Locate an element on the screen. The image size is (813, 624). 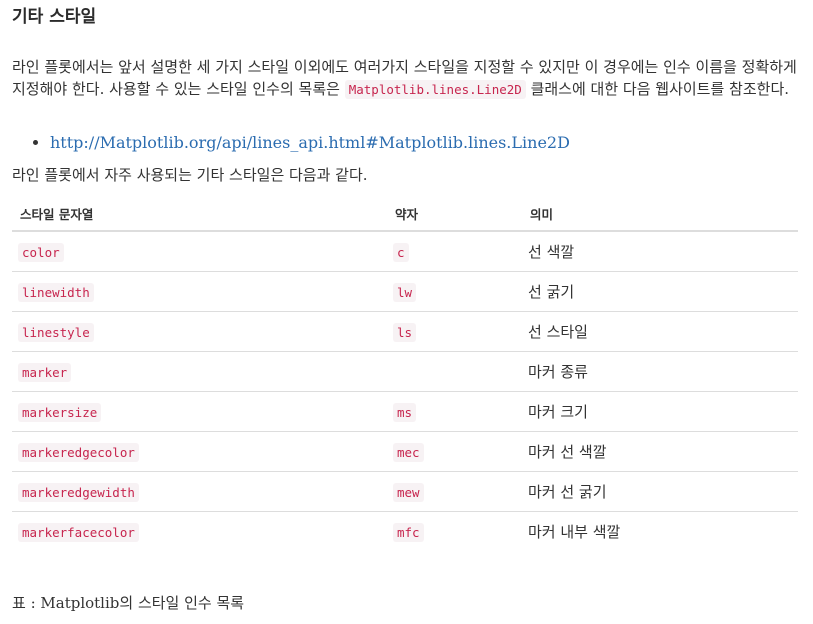
table-row: markersize ms 마커 크기 is located at coordinates (405, 411).